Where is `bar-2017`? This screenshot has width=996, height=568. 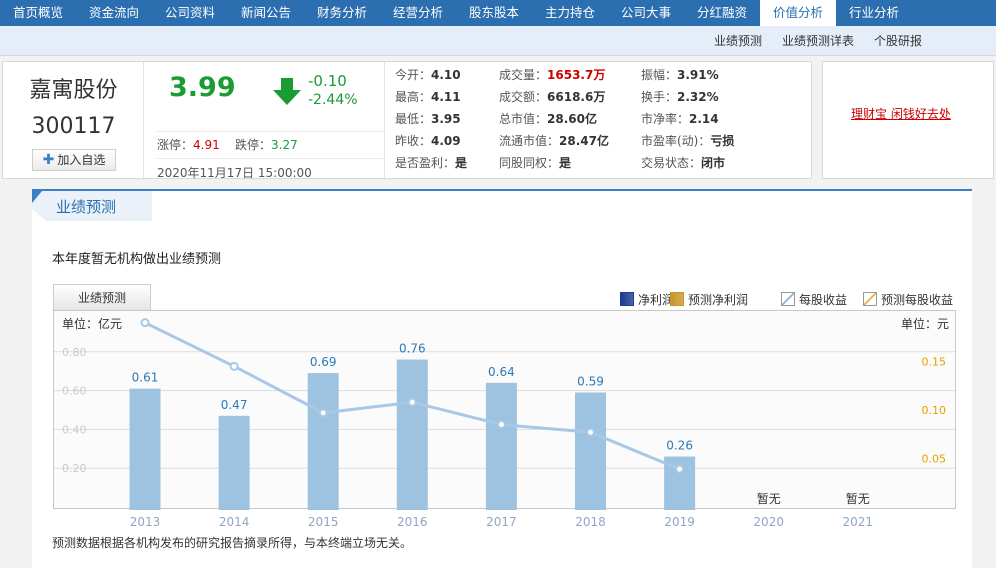 bar-2017 is located at coordinates (501, 446).